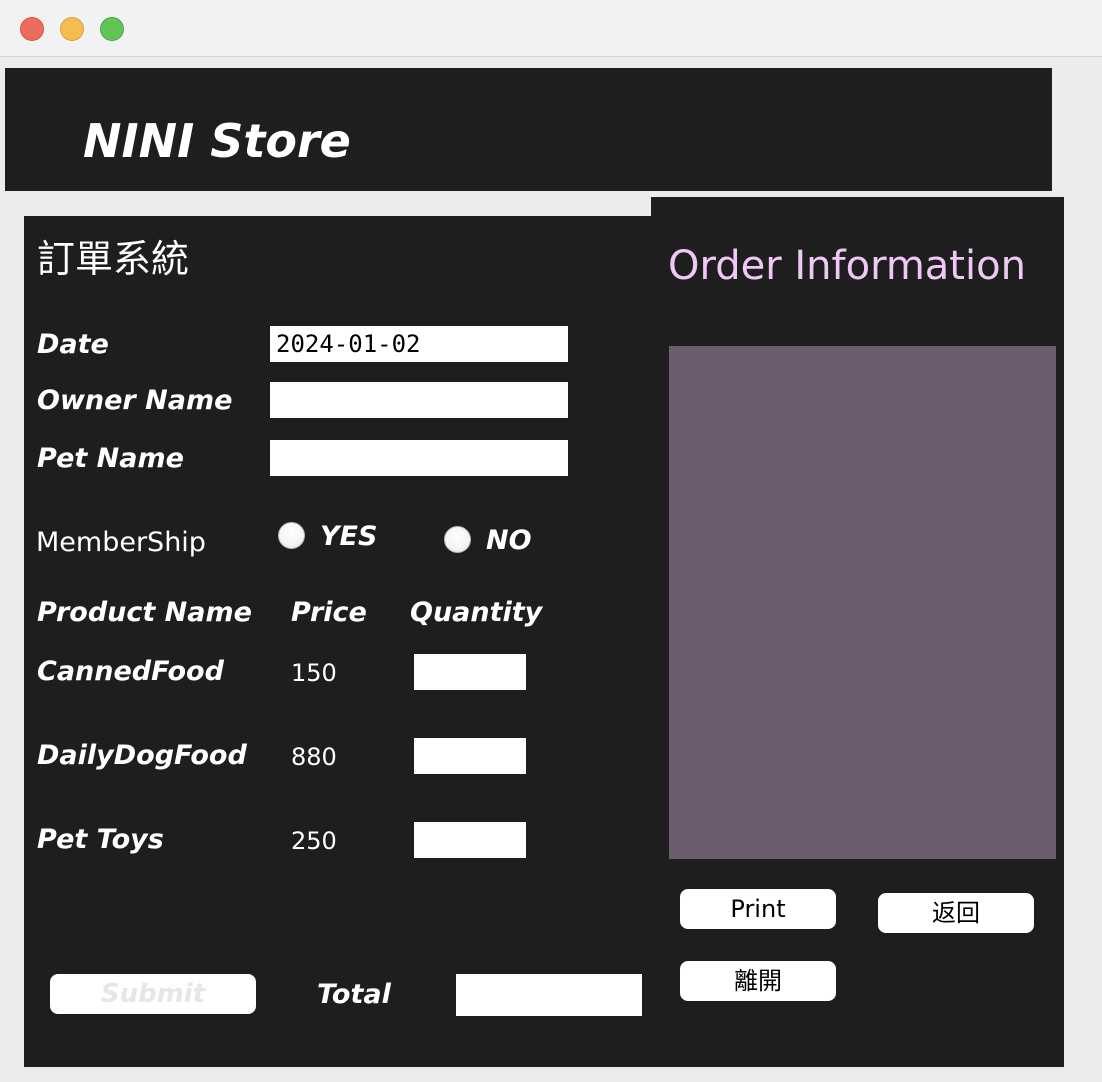 This screenshot has height=1082, width=1102. I want to click on pet-name-input, so click(419, 458).